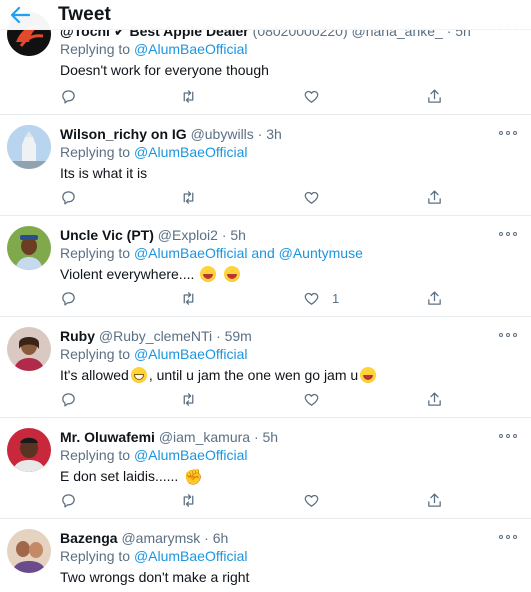 The width and height of the screenshot is (531, 592). I want to click on avatar-statue-icon, so click(29, 147).